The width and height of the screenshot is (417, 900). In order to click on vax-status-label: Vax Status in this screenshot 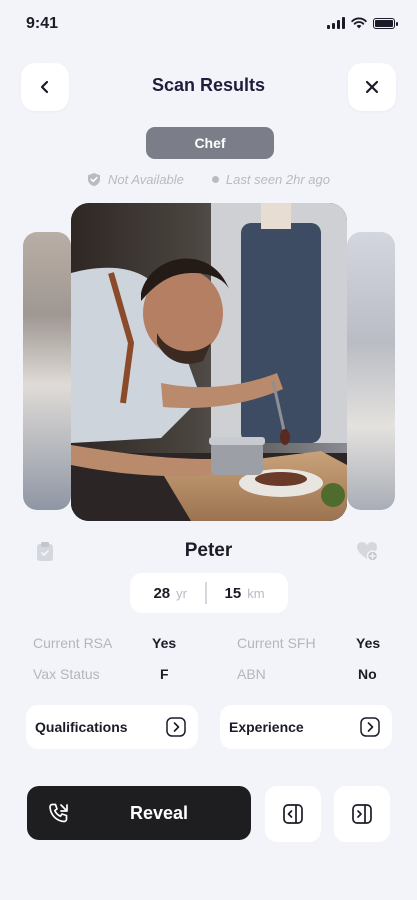, I will do `click(66, 674)`.